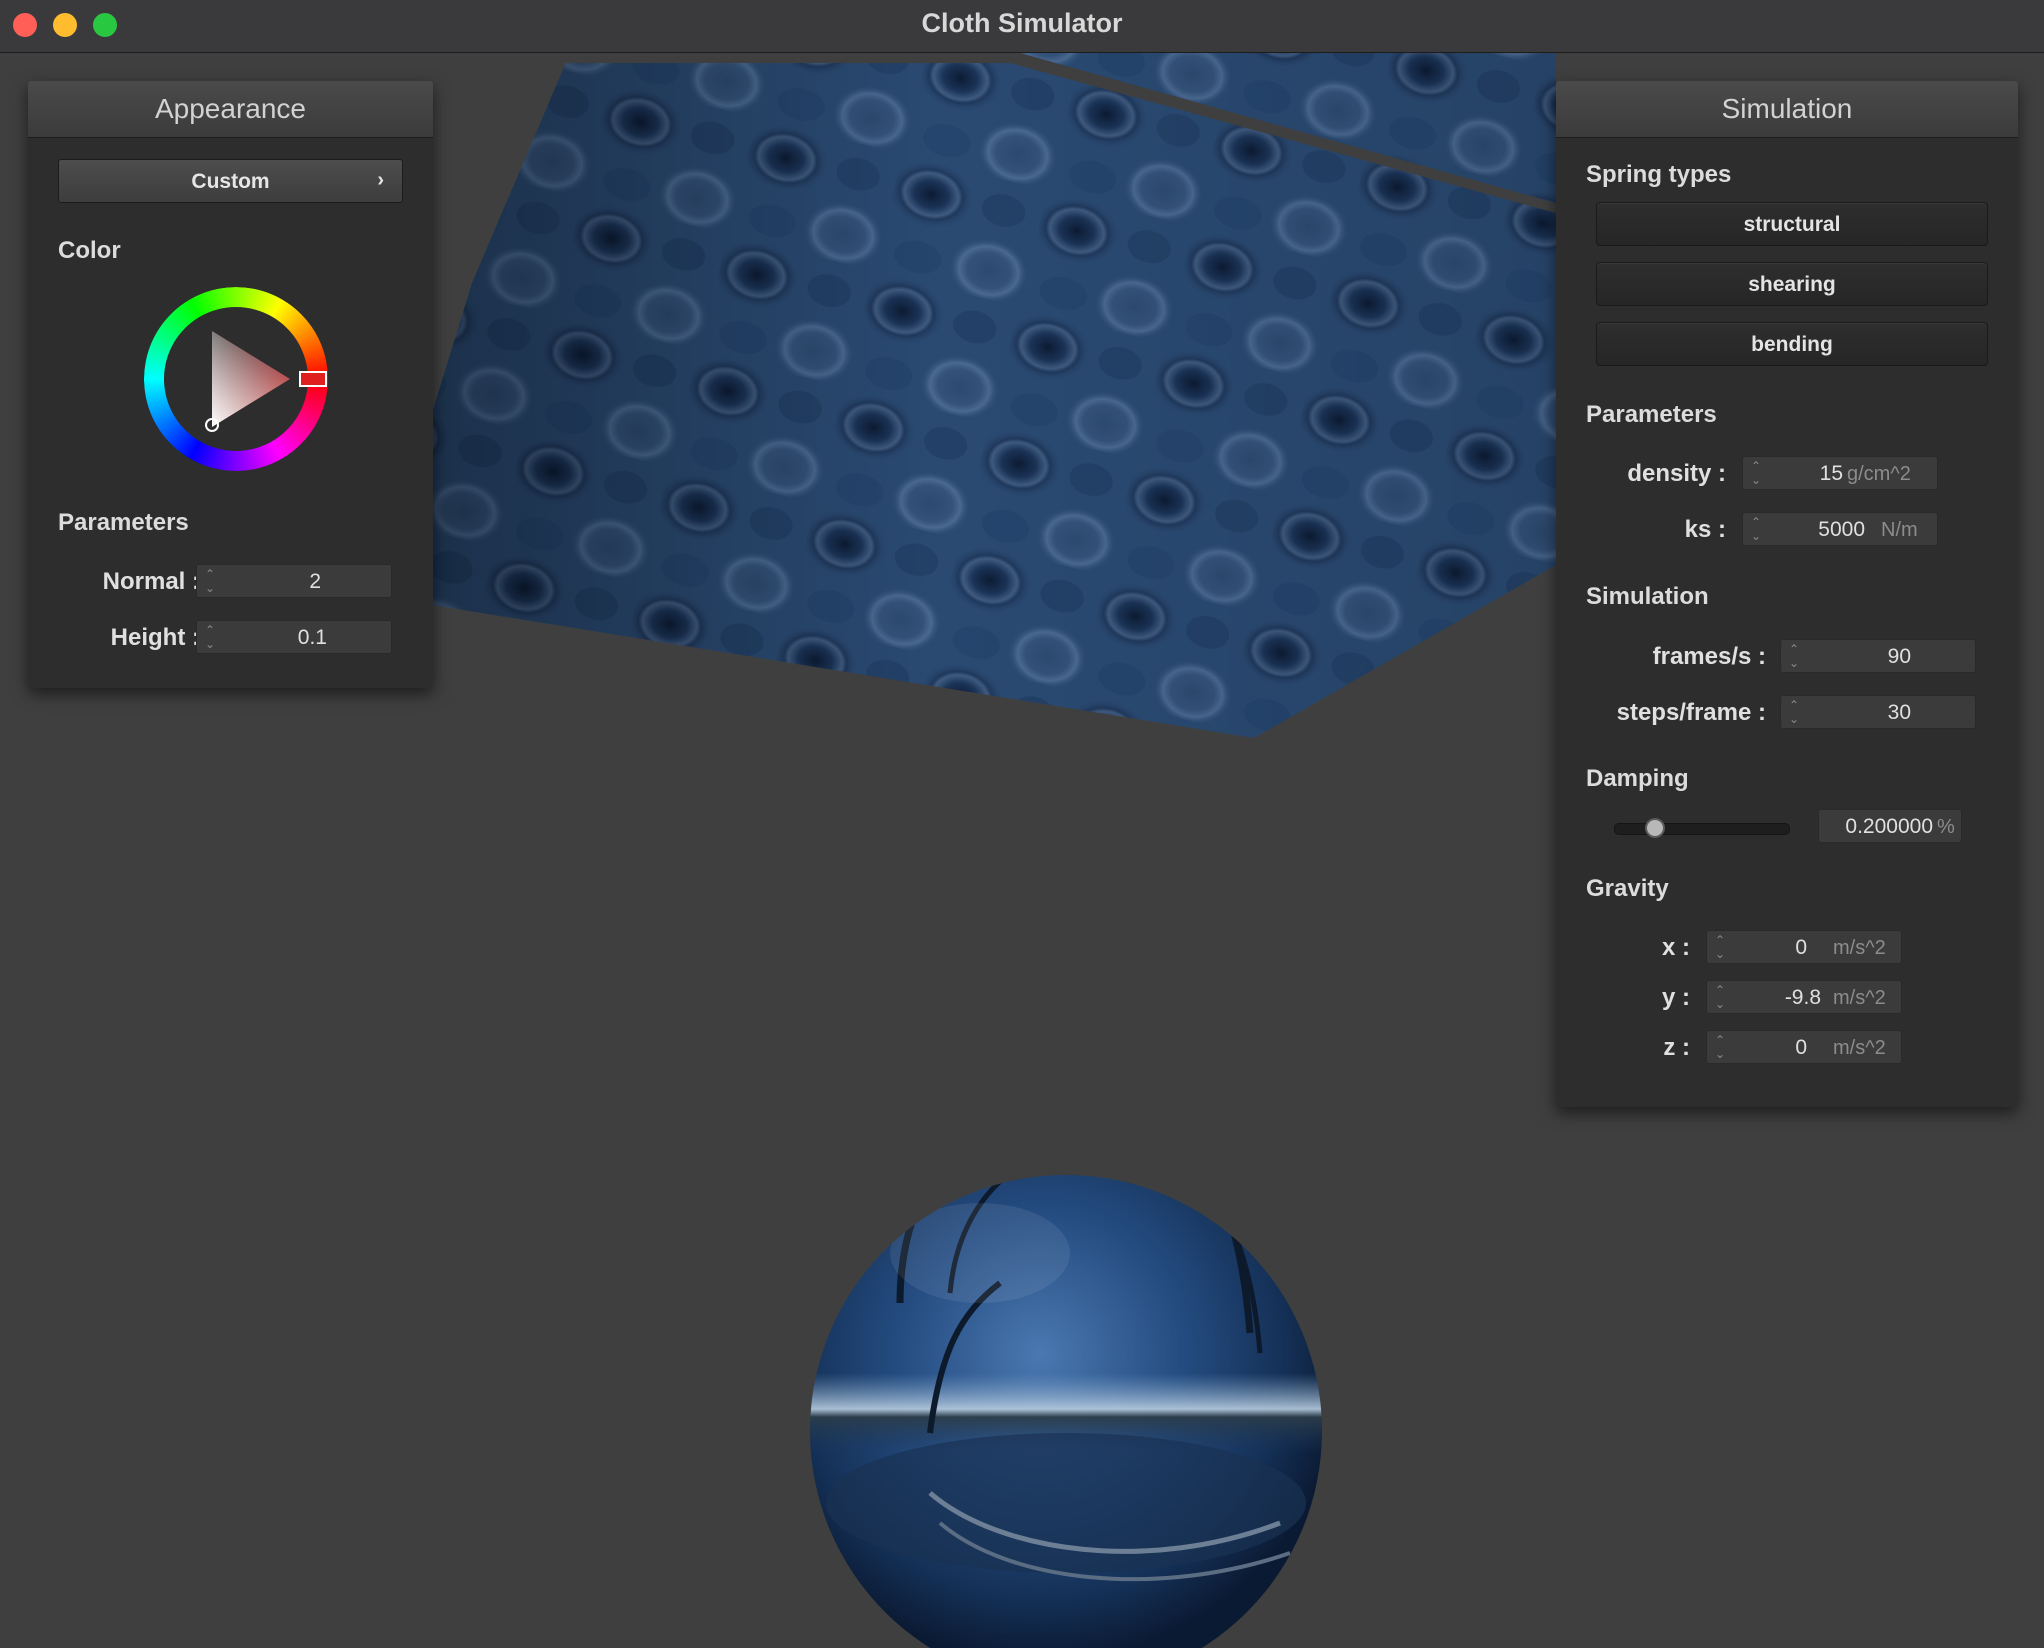 The width and height of the screenshot is (2044, 1648). What do you see at coordinates (1647, 596) in the screenshot?
I see `sim-simulation-label: Simulation` at bounding box center [1647, 596].